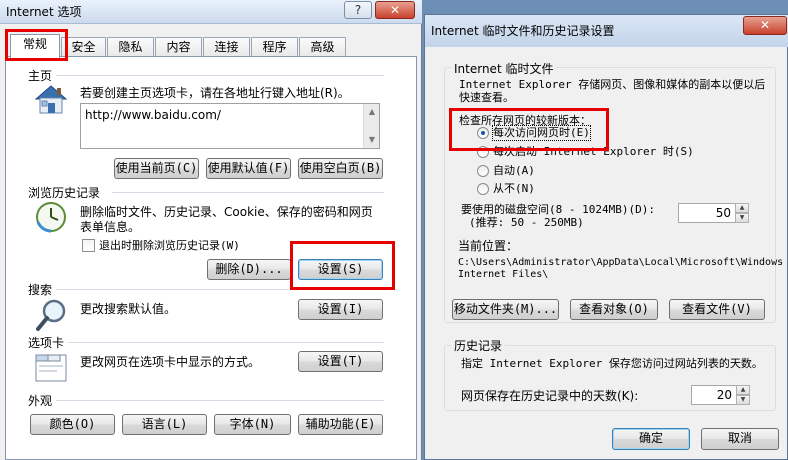 This screenshot has width=788, height=460. Describe the element at coordinates (612, 363) in the screenshot. I see `history-days-description: 指定 Internet Explorer 保存您访问过网站列表的天数。` at that location.